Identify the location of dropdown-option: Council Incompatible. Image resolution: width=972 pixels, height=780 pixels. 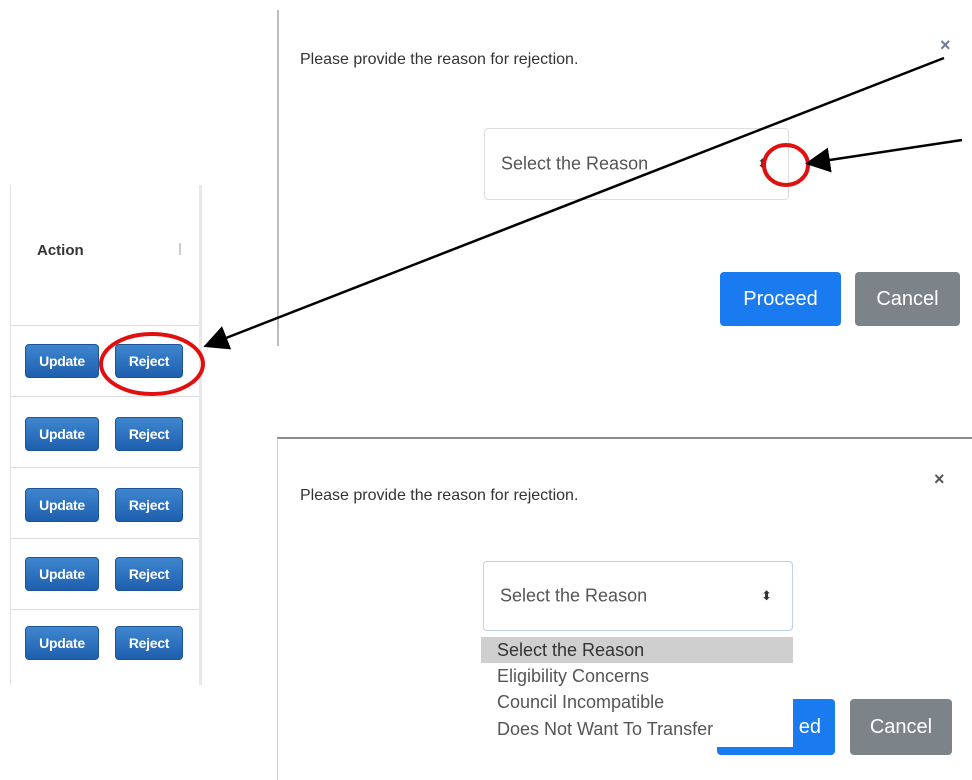
(637, 702).